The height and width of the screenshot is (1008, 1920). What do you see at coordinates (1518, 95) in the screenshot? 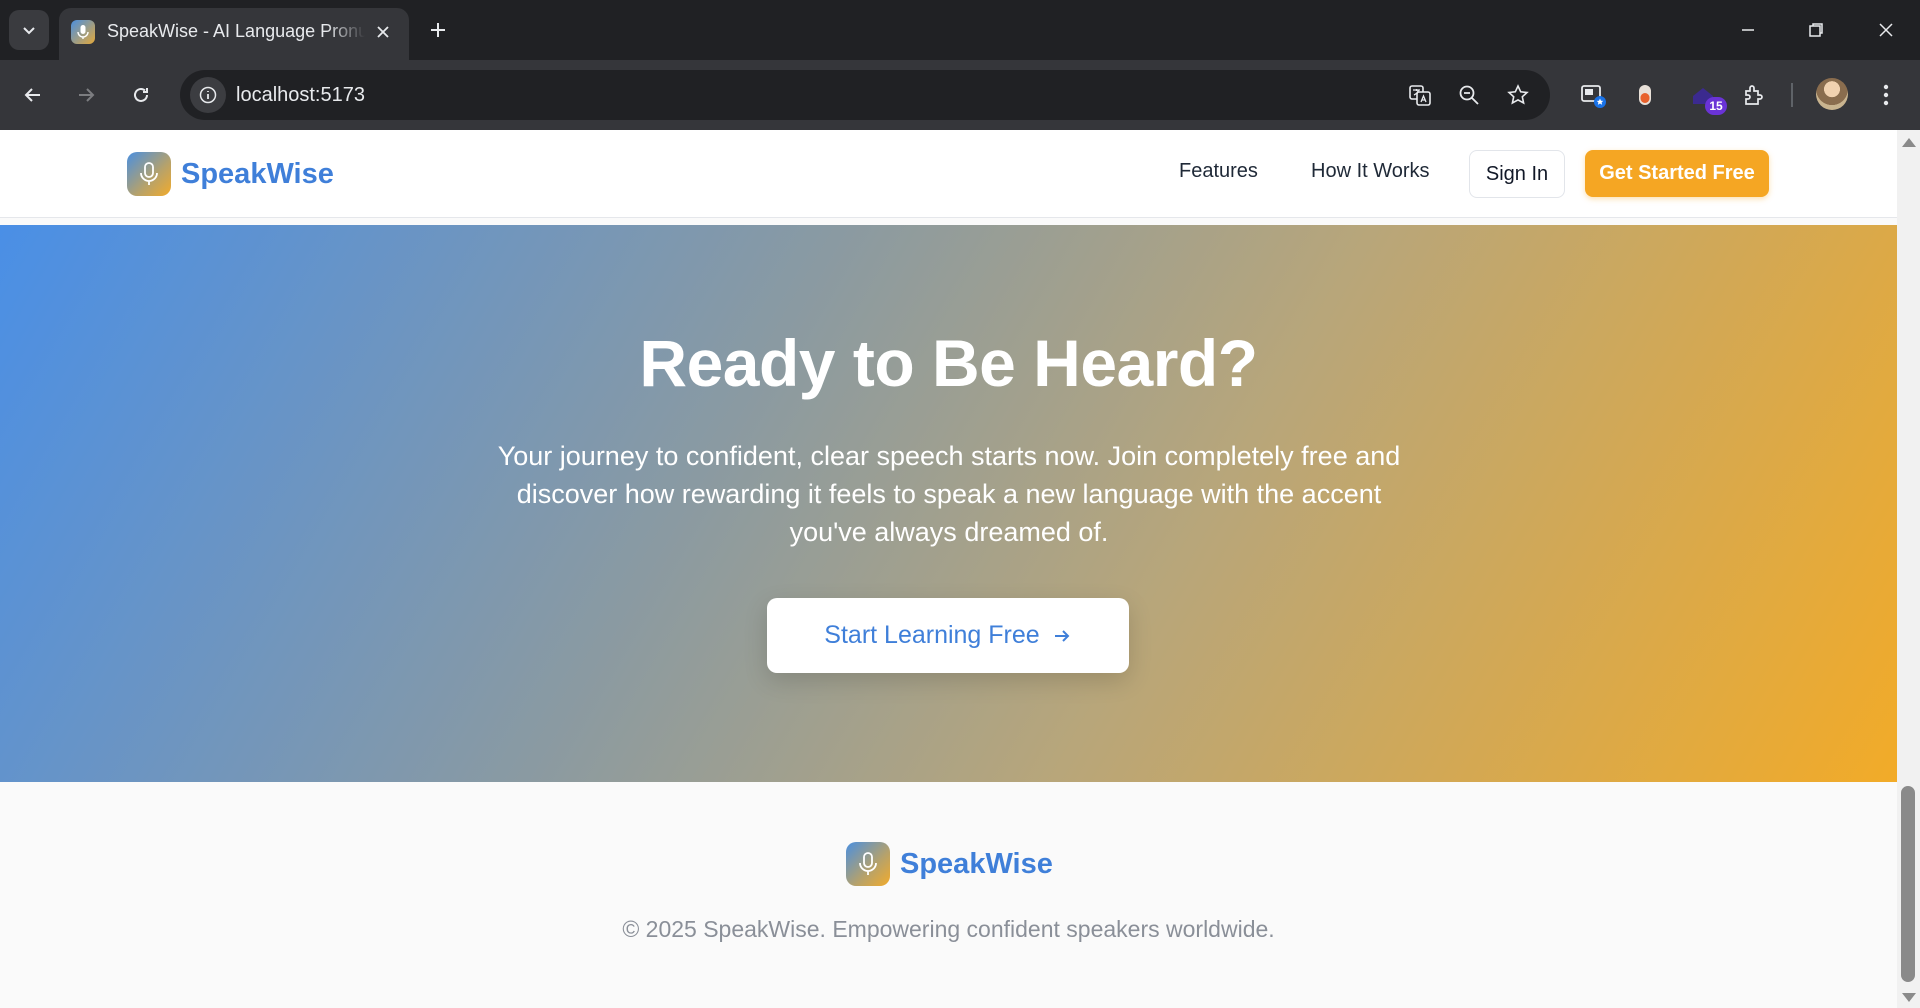
I see `star-icon` at bounding box center [1518, 95].